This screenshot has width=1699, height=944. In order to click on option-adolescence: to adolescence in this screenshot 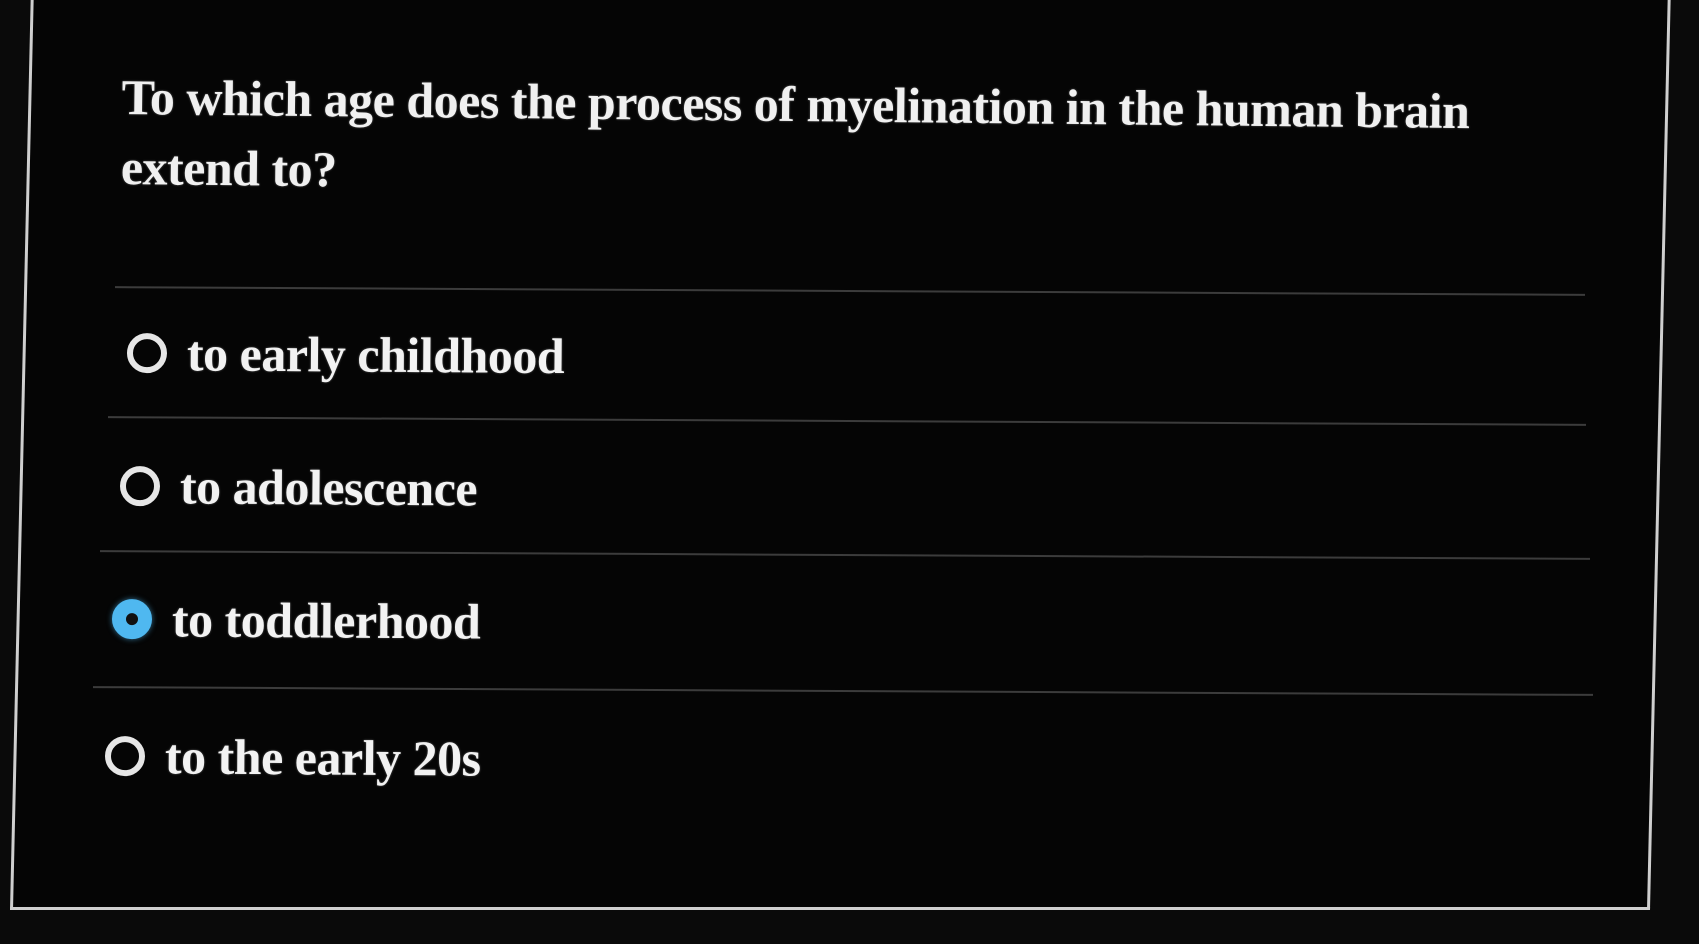, I will do `click(298, 487)`.